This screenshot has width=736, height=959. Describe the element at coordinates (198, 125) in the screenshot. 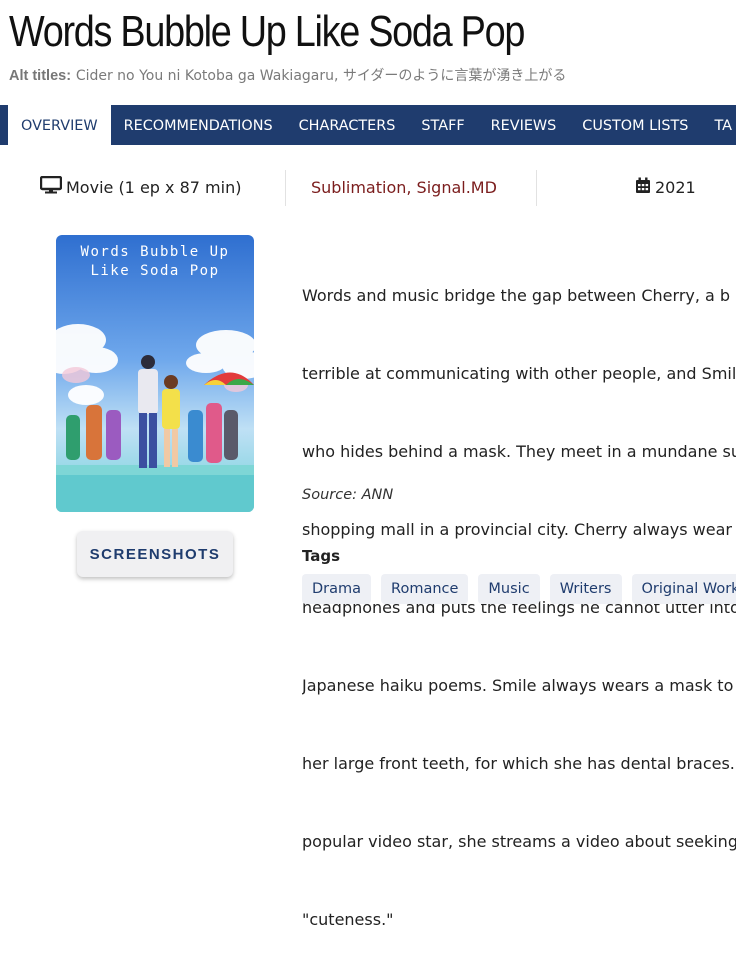

I see `tab-recommendations: RECOMMENDATIONS` at that location.